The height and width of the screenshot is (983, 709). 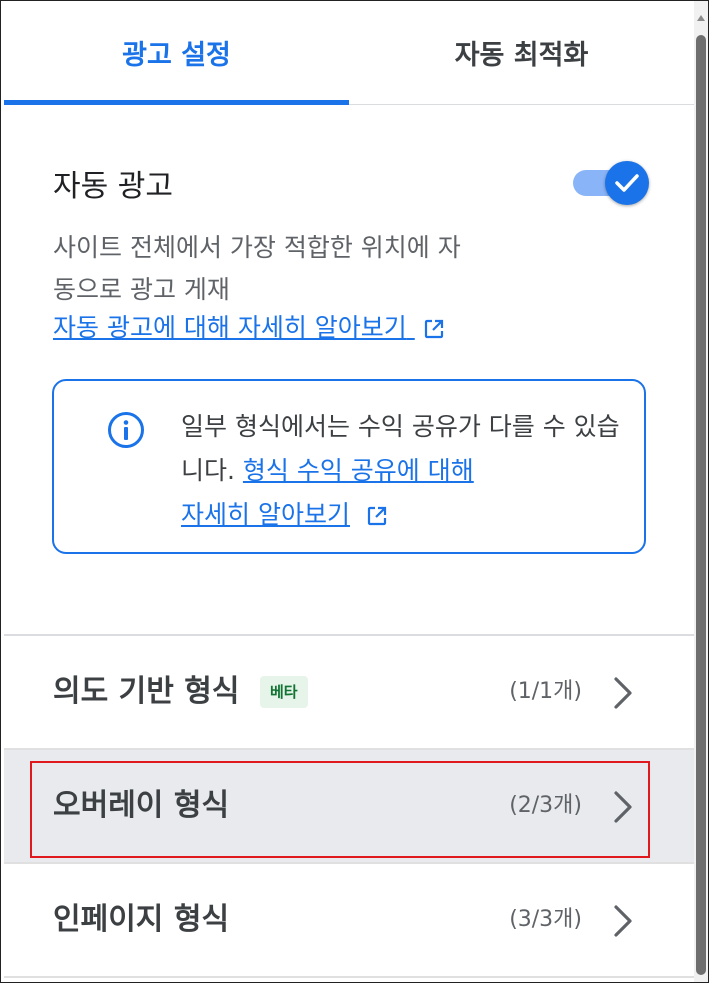 I want to click on auto-ads-title: 자동 광고, so click(x=113, y=186).